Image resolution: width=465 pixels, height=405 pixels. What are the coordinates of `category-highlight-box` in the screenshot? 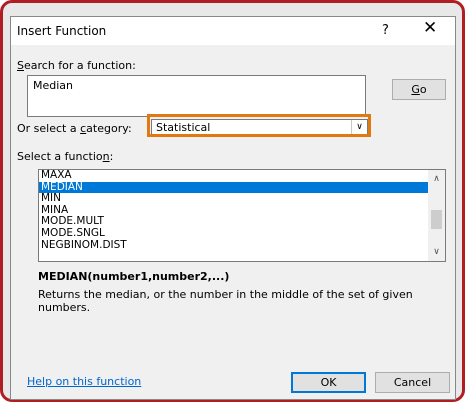 It's located at (259, 125).